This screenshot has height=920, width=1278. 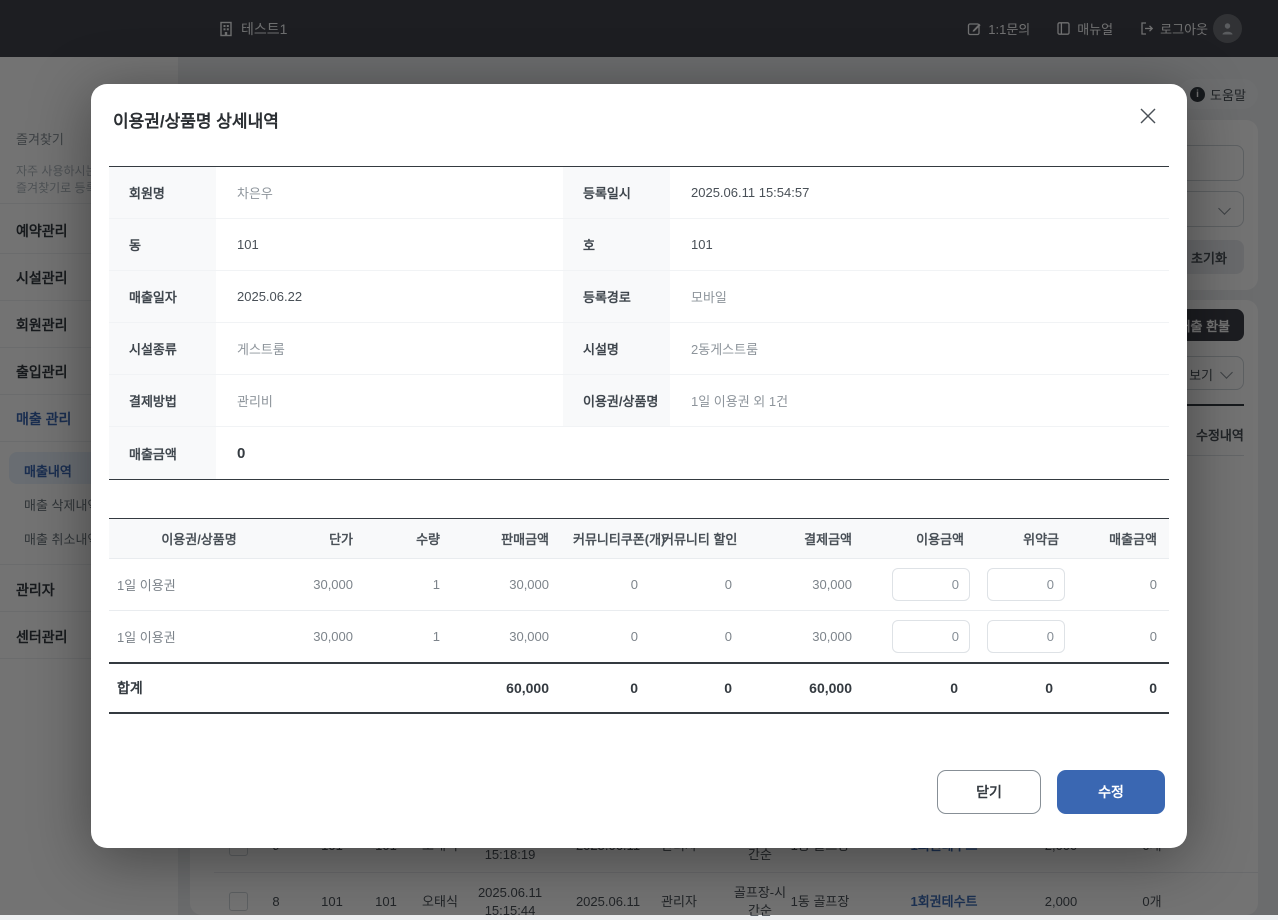 What do you see at coordinates (616, 400) in the screenshot?
I see `field-label: 이용권/상품명` at bounding box center [616, 400].